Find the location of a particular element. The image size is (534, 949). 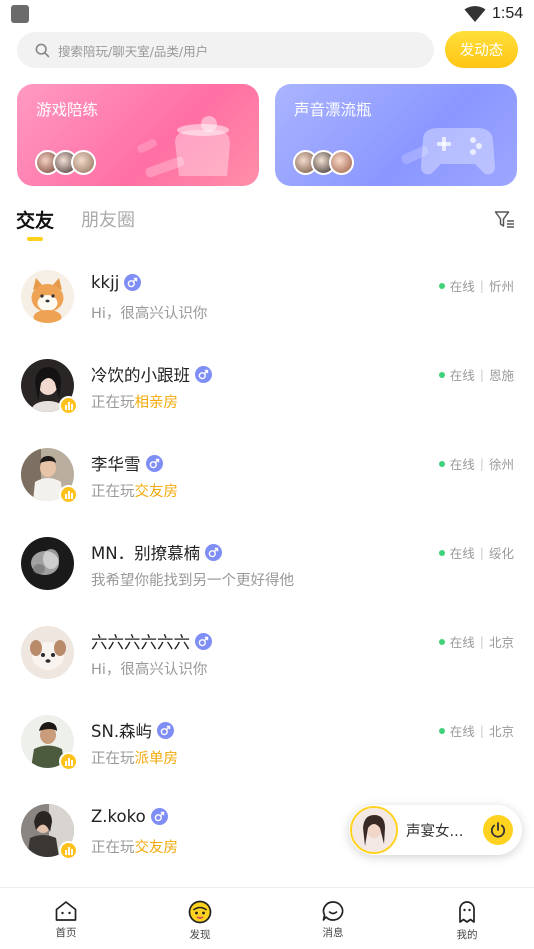

tab-moments: 朋友圈 is located at coordinates (108, 219).